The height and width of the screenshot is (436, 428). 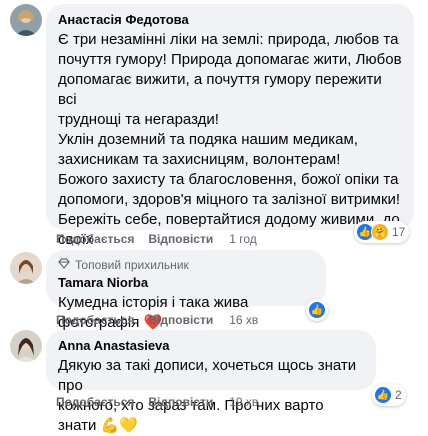 I want to click on comment-actions: Подобається Відповісти 16 хв, so click(x=157, y=320).